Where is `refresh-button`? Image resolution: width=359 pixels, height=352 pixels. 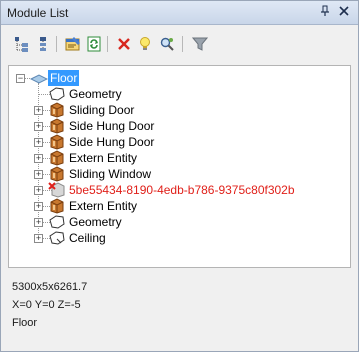 refresh-button is located at coordinates (94, 44).